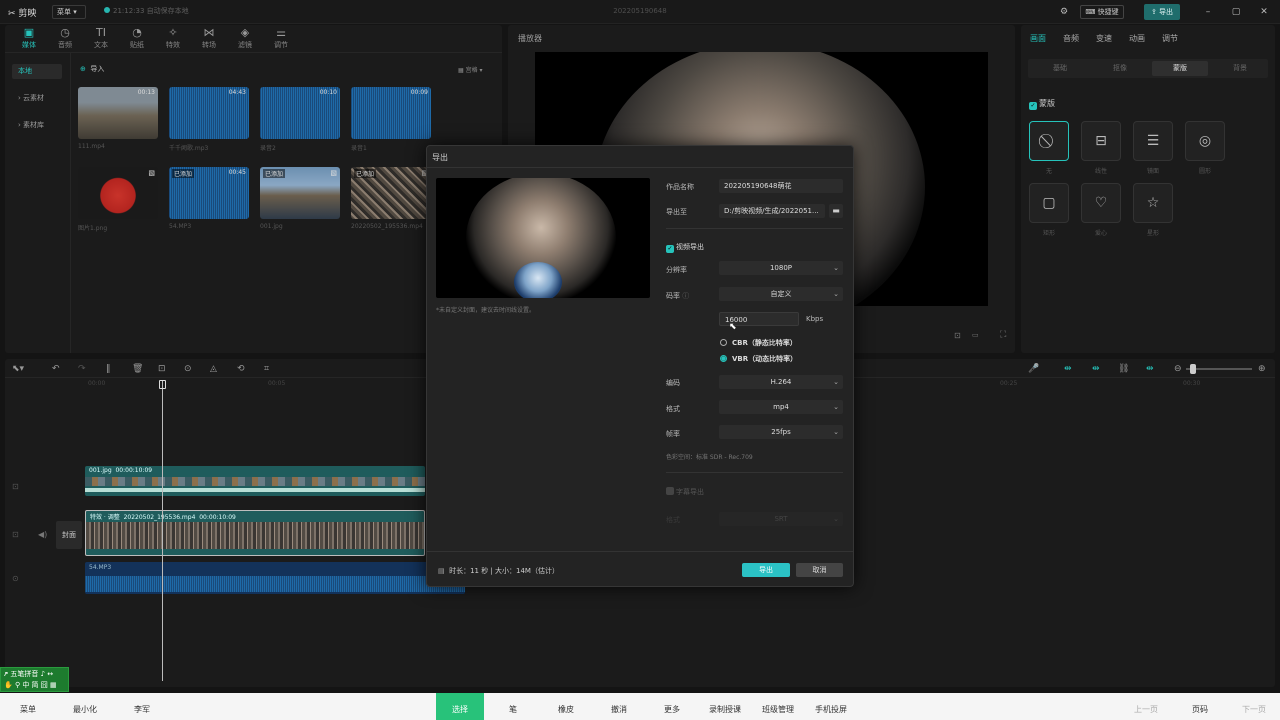 This screenshot has height=720, width=1280. I want to click on menu-button: 菜单 ▾, so click(69, 12).